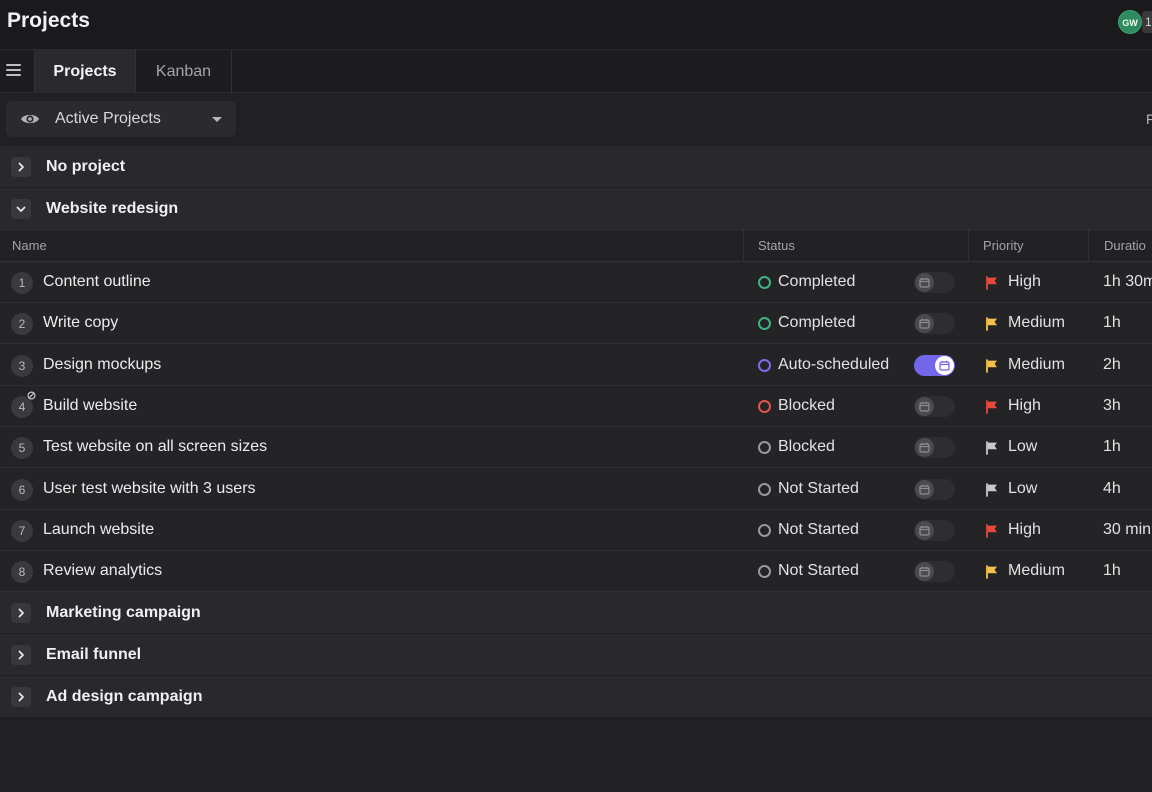 Image resolution: width=1152 pixels, height=792 pixels. Describe the element at coordinates (776, 245) in the screenshot. I see `column-header-status: Status` at that location.